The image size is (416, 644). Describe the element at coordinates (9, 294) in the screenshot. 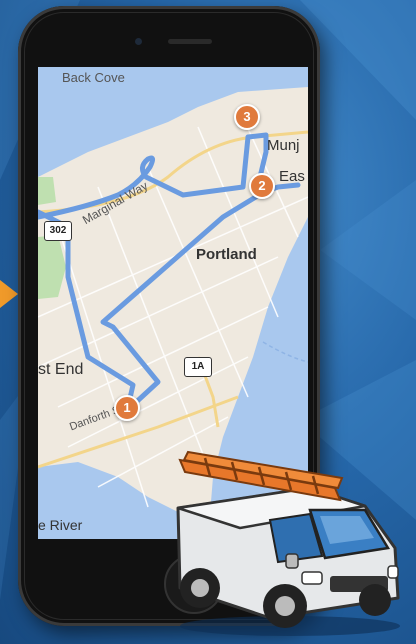

I see `pointer-arrow-icon` at that location.